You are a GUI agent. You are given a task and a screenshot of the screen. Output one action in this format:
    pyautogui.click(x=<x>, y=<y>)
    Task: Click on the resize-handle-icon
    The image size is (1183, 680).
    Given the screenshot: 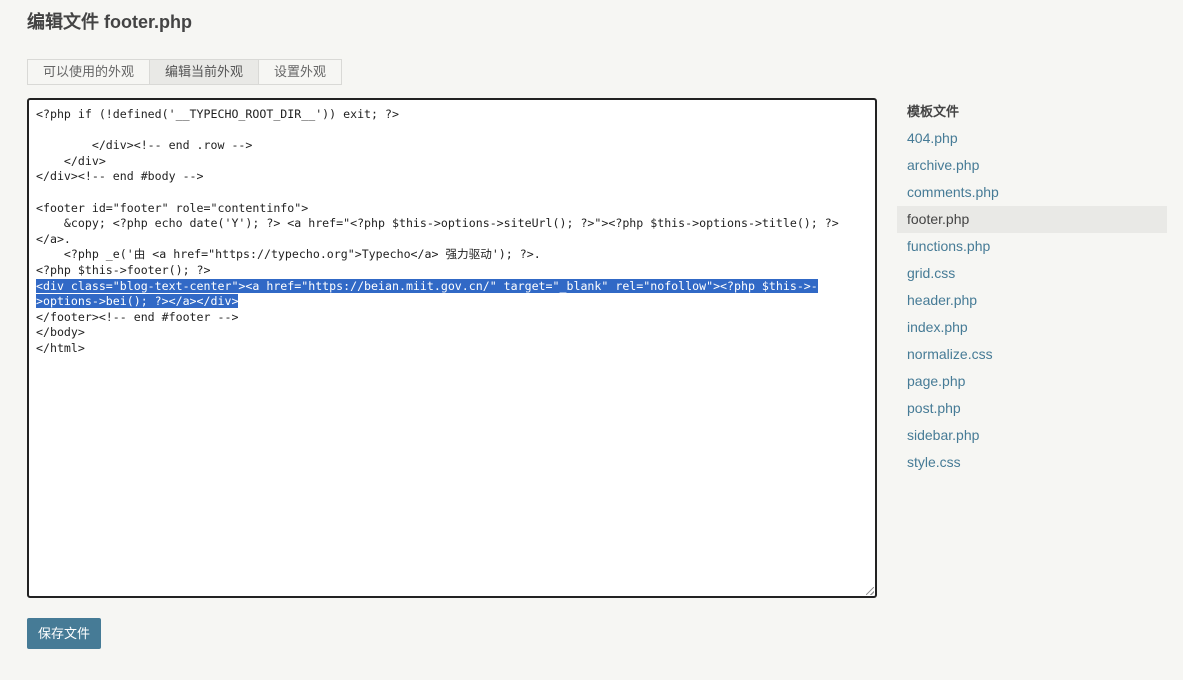 What is the action you would take?
    pyautogui.click(x=870, y=591)
    